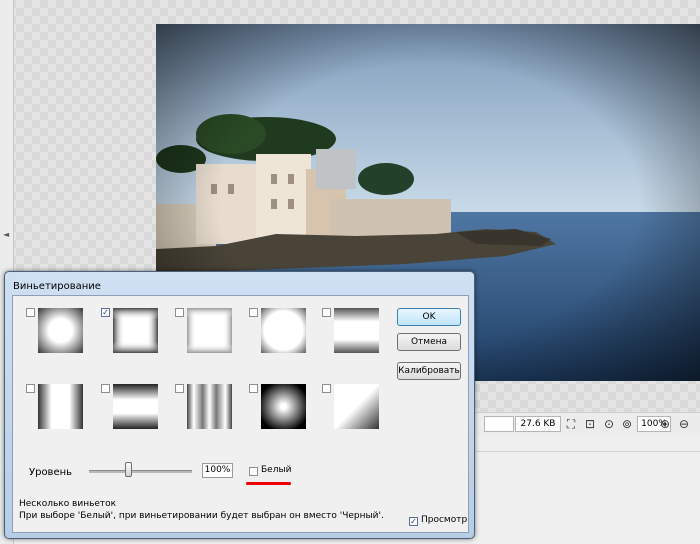  I want to click on dark-round-vignette-icon, so click(283, 406).